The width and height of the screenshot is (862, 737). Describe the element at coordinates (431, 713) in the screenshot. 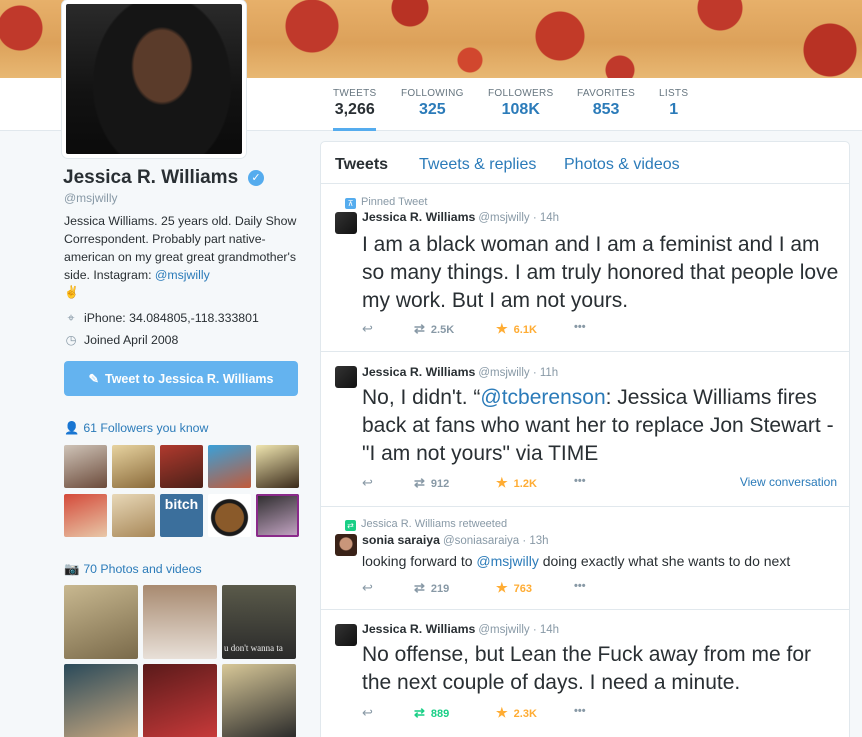

I see `retweet-button: ⇄ 889` at that location.